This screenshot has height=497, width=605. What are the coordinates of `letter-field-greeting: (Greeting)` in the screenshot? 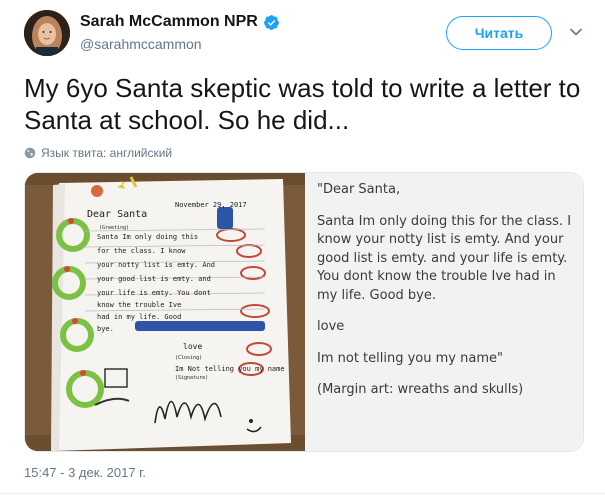 It's located at (114, 228).